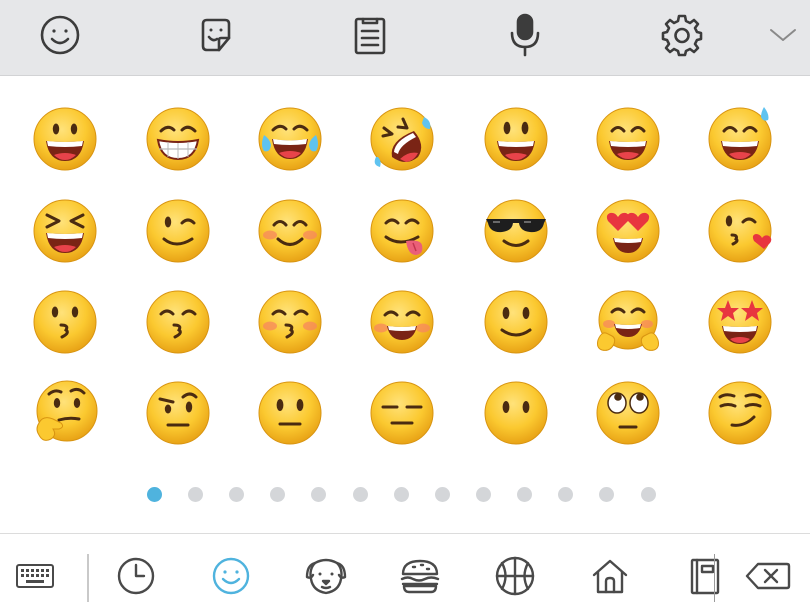  I want to click on neutral-face-icon, so click(290, 413).